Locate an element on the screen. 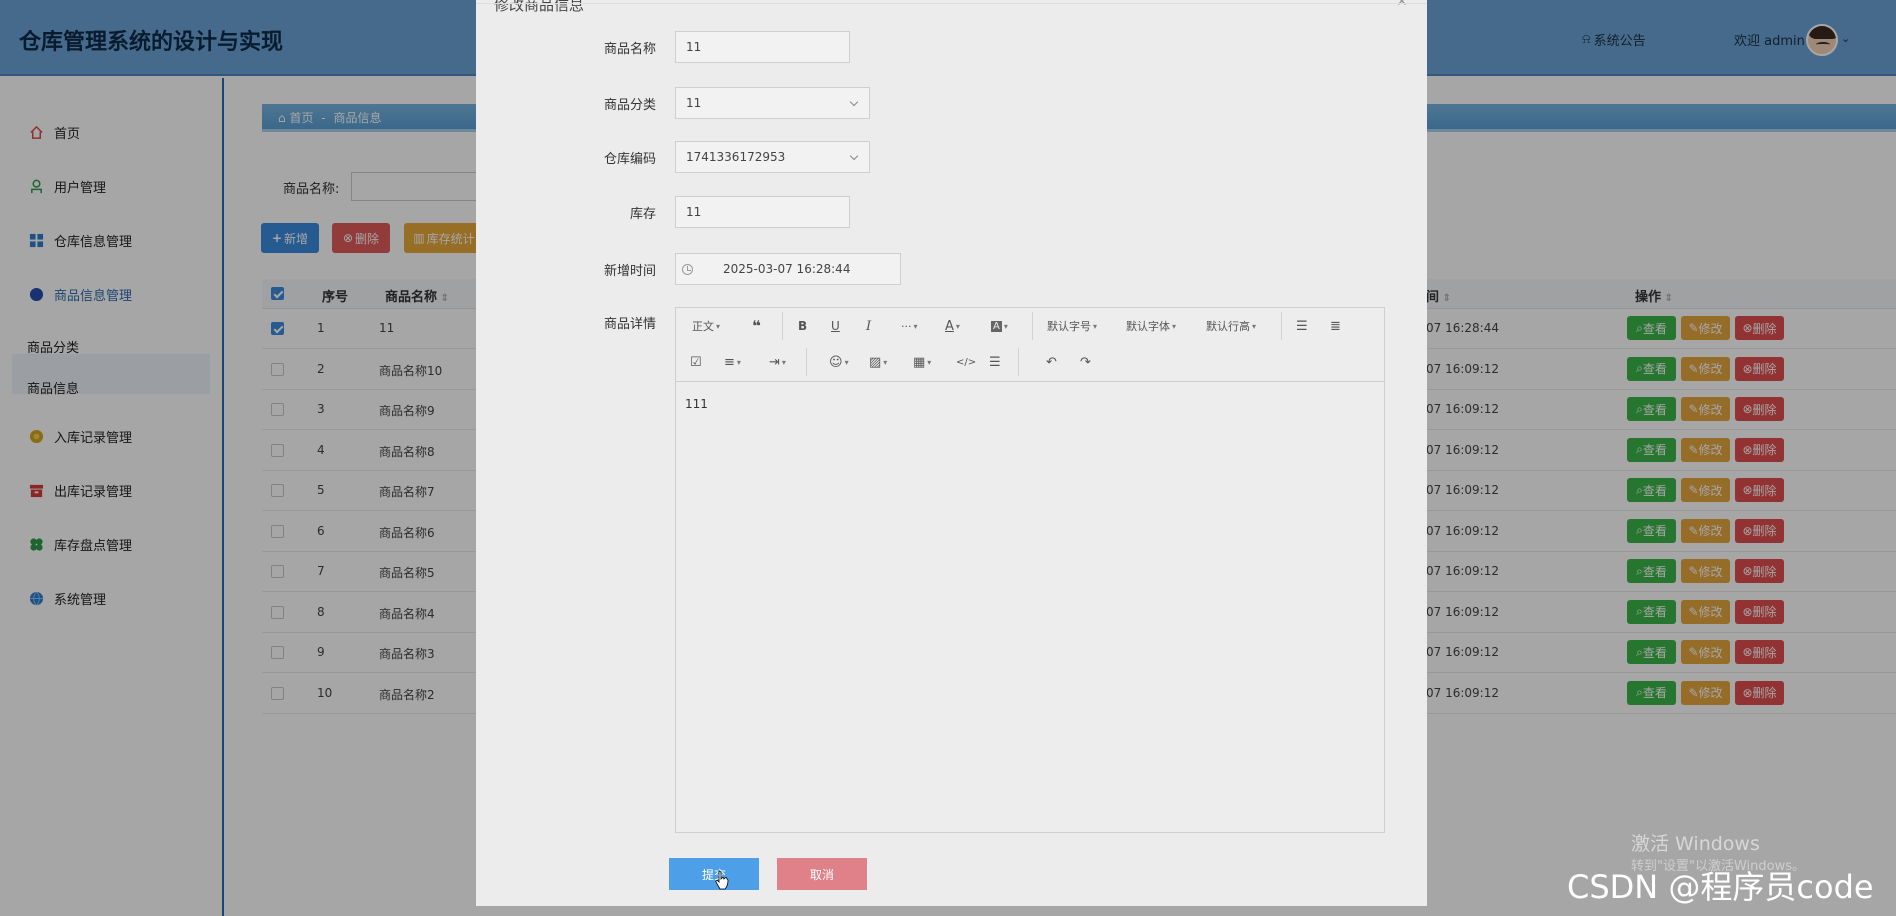 The height and width of the screenshot is (916, 1896). close-icon: ✕ is located at coordinates (1402, 5).